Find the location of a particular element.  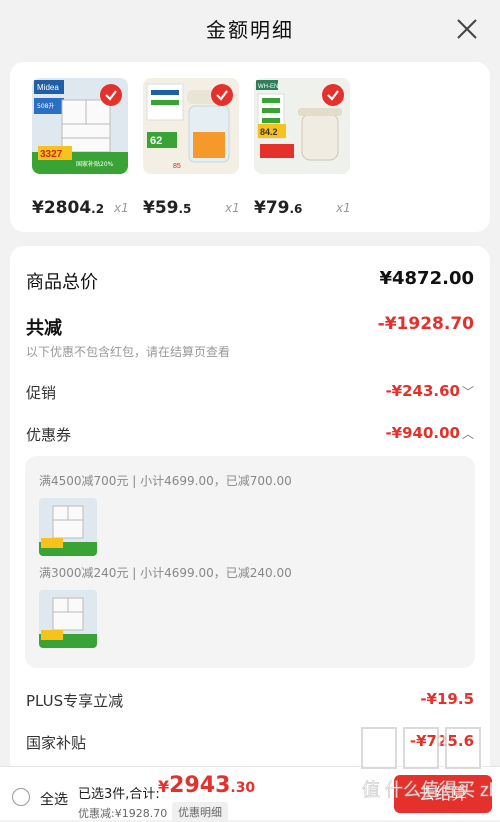

chevron-up-icon: ︿ is located at coordinates (468, 433).